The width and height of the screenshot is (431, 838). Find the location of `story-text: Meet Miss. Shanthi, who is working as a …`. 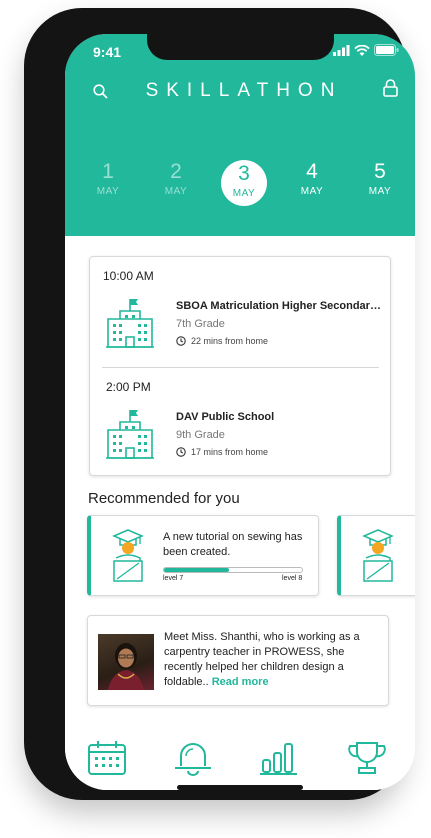

story-text: Meet Miss. Shanthi, who is working as a … is located at coordinates (262, 659).